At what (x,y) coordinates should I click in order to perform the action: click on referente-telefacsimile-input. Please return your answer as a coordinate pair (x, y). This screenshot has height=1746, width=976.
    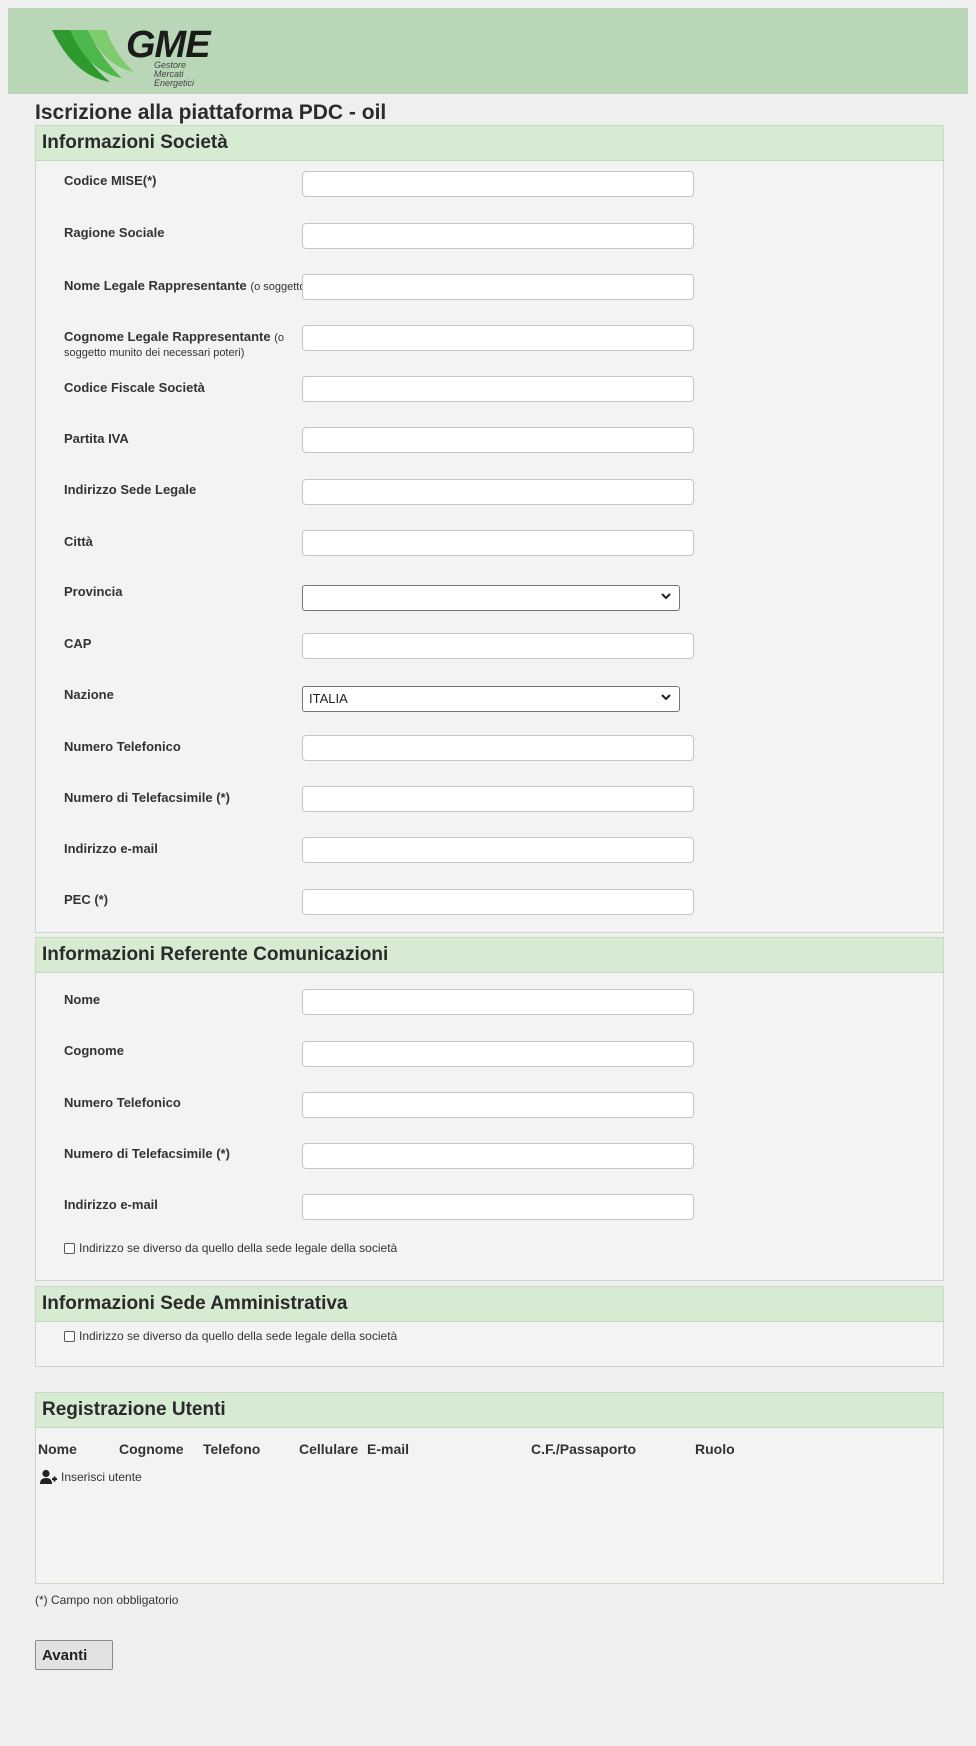
    Looking at the image, I should click on (498, 1156).